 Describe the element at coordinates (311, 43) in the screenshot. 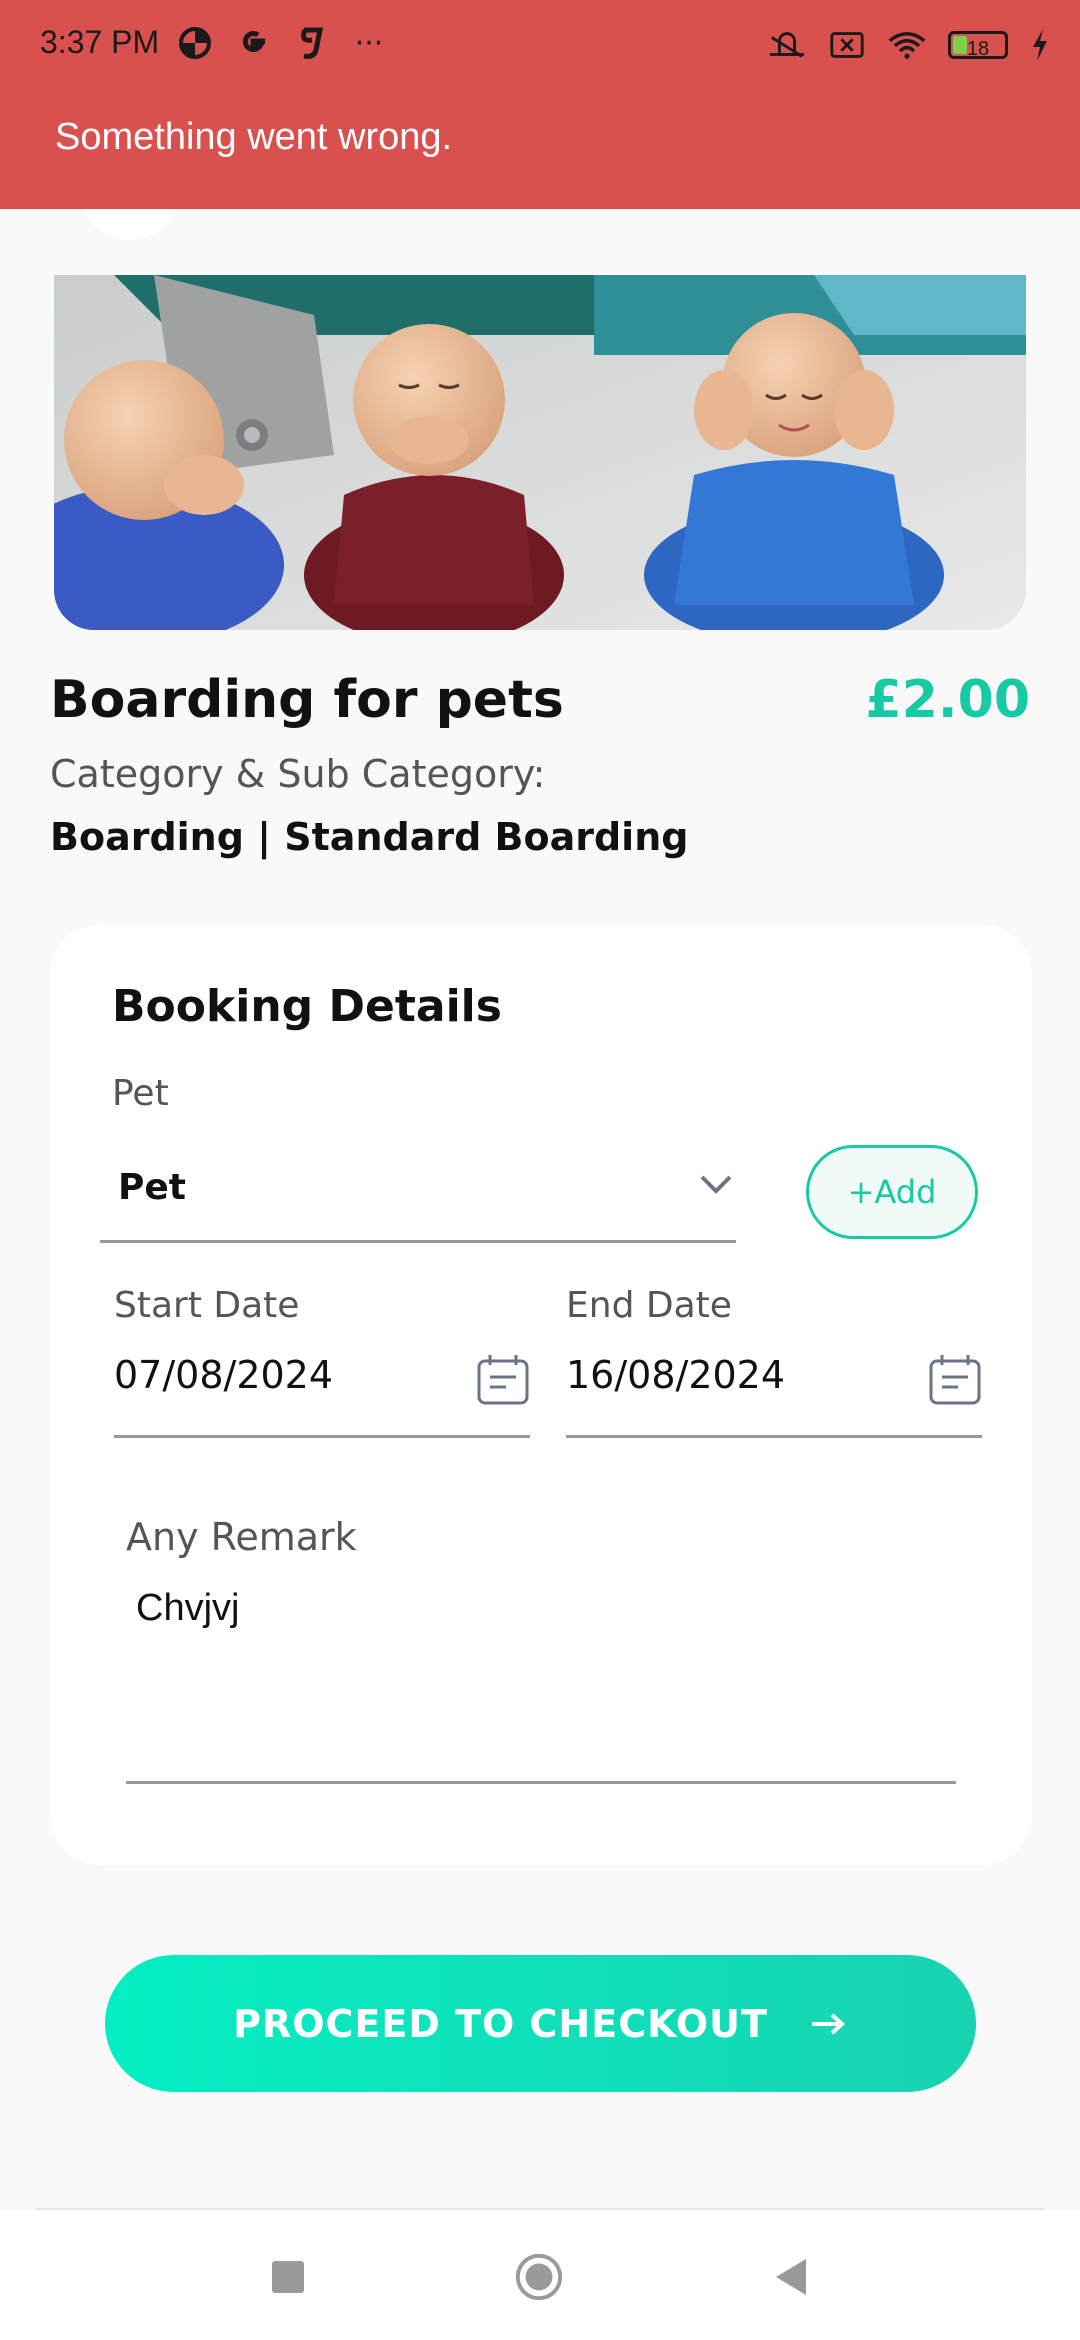

I see `g-icon` at that location.